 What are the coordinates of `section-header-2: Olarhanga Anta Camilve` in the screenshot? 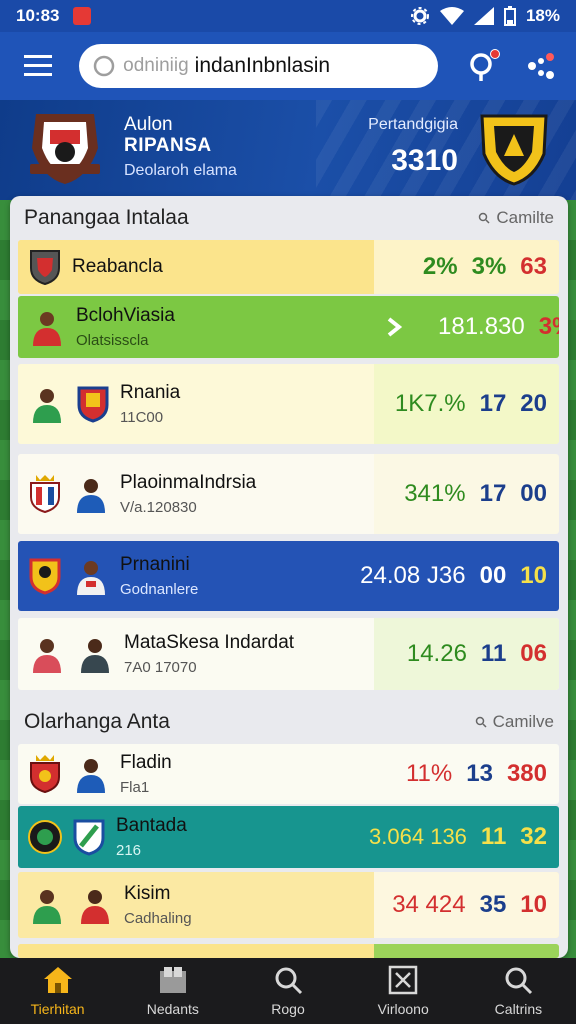 It's located at (289, 722).